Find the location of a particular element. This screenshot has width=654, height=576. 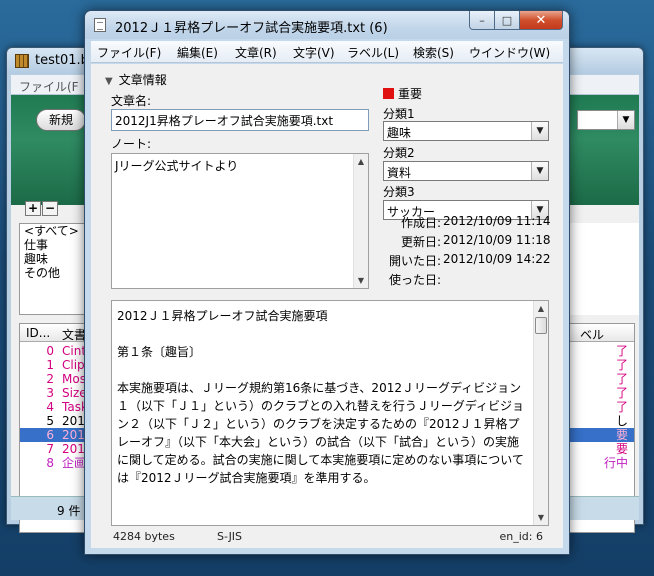

class1-label: 分類1 is located at coordinates (399, 114).